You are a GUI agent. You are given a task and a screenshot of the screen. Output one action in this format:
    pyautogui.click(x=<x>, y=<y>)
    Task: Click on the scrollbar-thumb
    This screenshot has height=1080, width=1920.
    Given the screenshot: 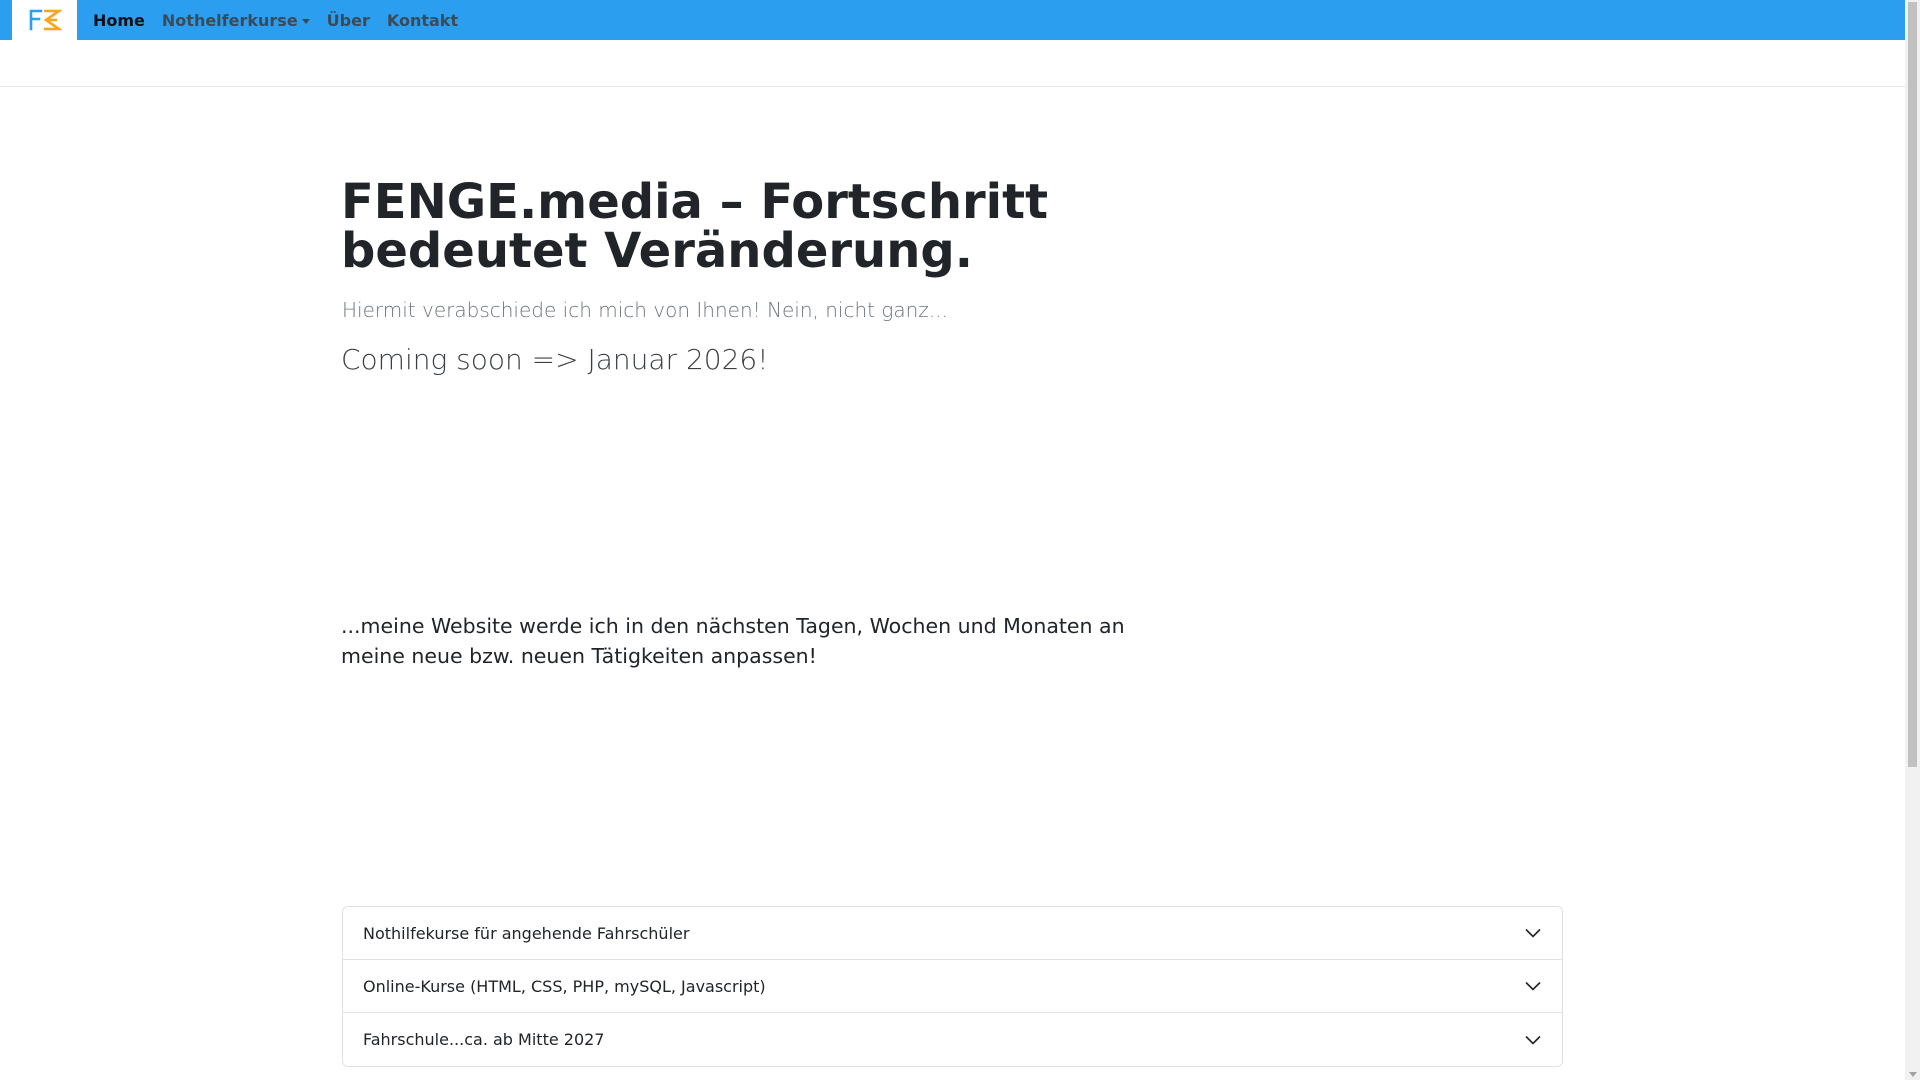 What is the action you would take?
    pyautogui.click(x=1912, y=384)
    